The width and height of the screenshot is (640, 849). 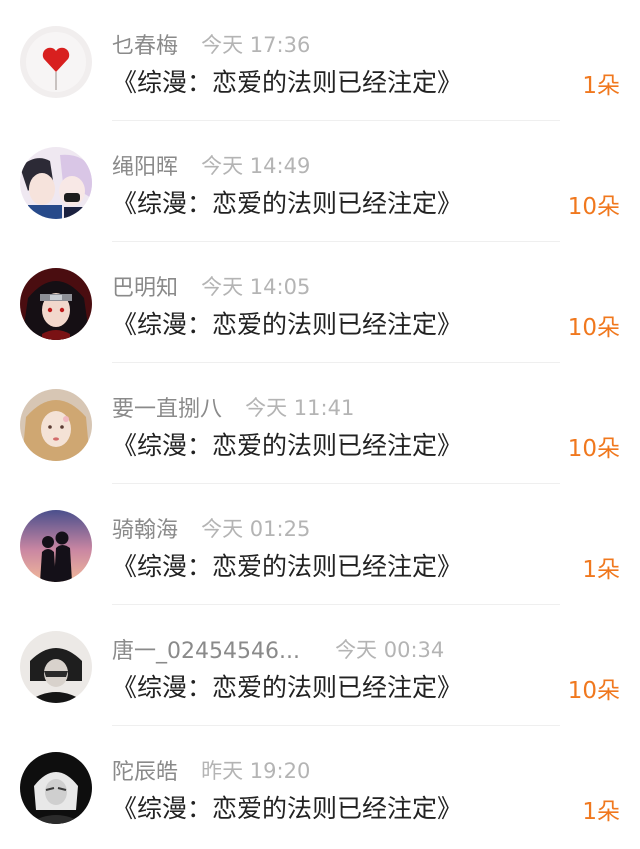 I want to click on record-meta: 要一直捌八 今天 11:41, so click(x=233, y=406).